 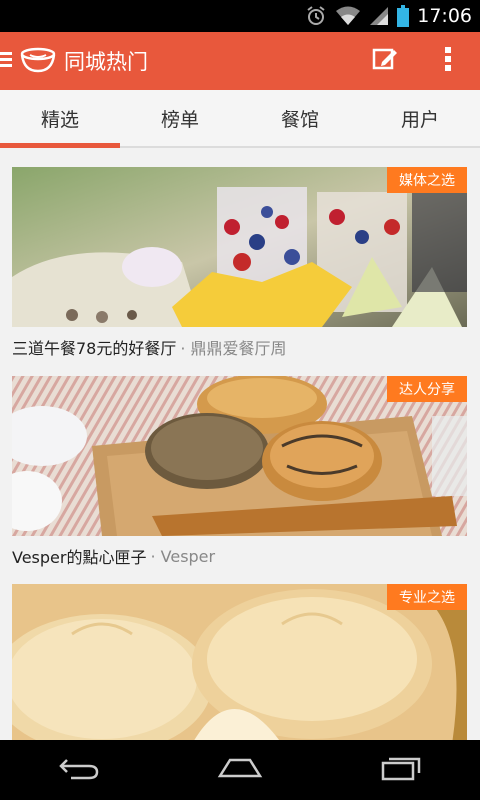 I want to click on tab-label: 餐馆, so click(x=299, y=119).